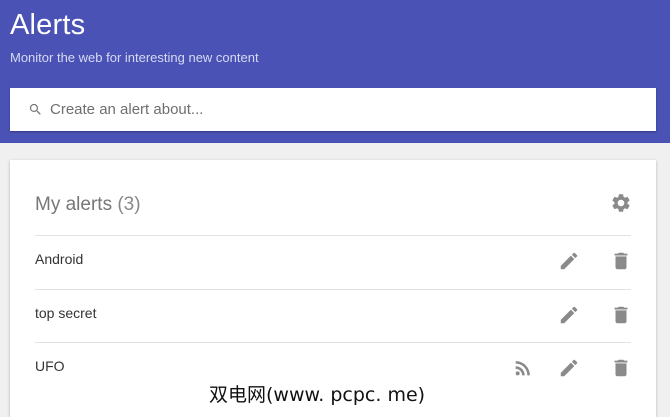 The width and height of the screenshot is (670, 417). What do you see at coordinates (74, 204) in the screenshot?
I see `my-alerts-label: My alerts` at bounding box center [74, 204].